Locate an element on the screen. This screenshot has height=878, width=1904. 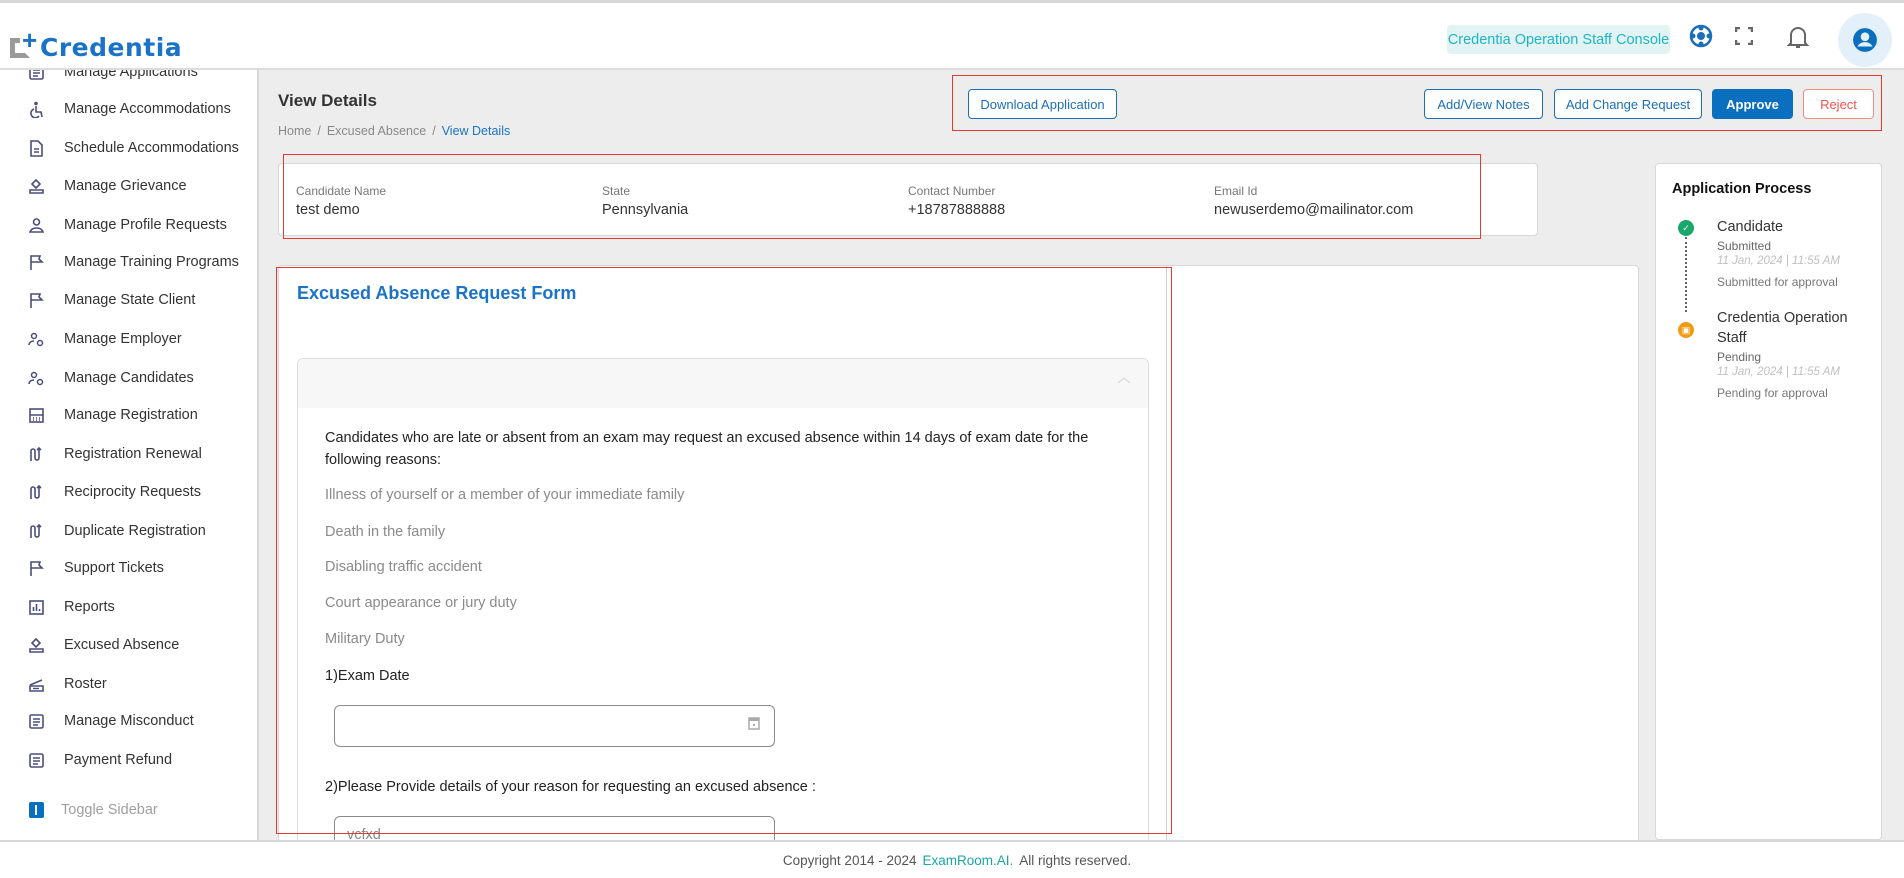
step-name: Candidate is located at coordinates (1750, 227).